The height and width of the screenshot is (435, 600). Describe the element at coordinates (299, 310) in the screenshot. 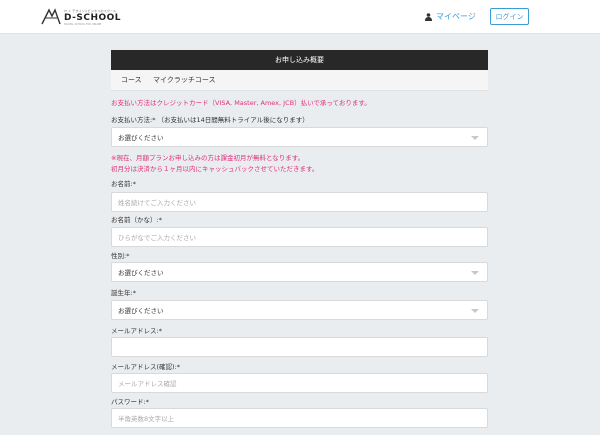

I see `birth-select: お選びください` at that location.